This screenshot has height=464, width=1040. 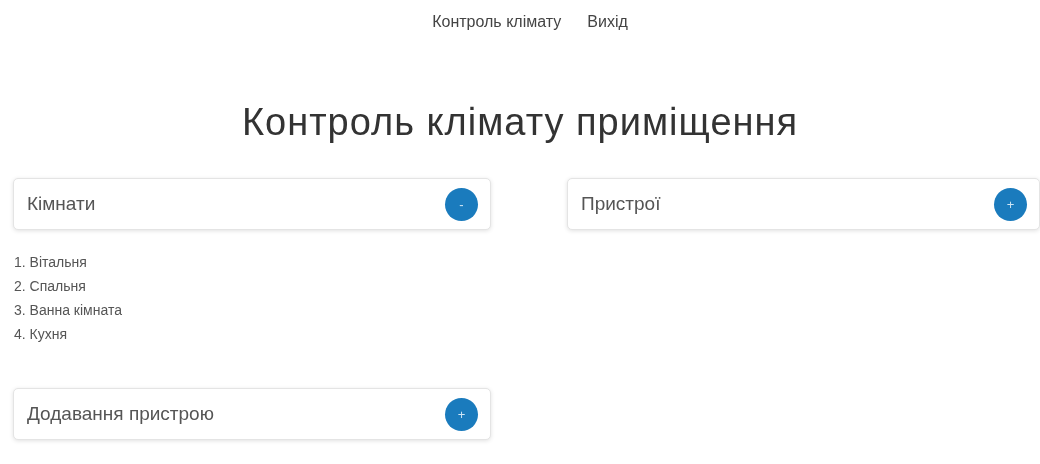 I want to click on room-item: 2. Спальня, so click(x=252, y=286).